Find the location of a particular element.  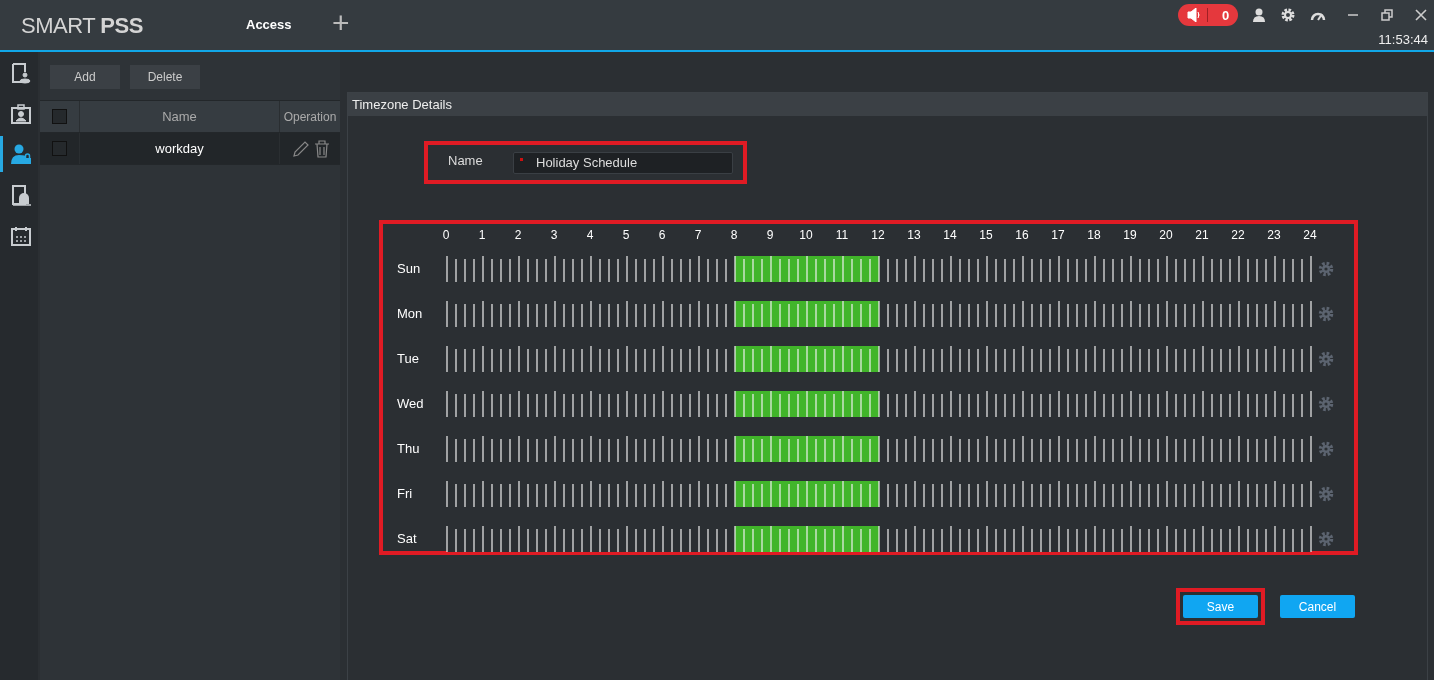

hour-label: 4 is located at coordinates (590, 235).